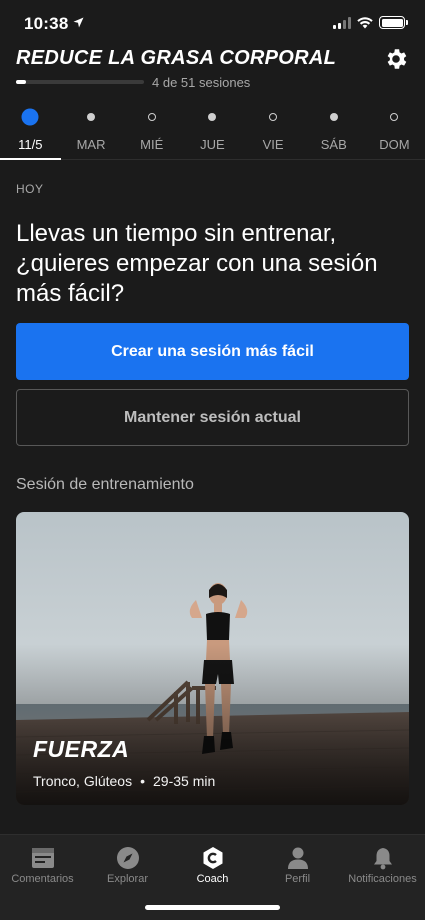 This screenshot has width=425, height=920. Describe the element at coordinates (333, 131) in the screenshot. I see `day-tab-5: SÁB` at that location.